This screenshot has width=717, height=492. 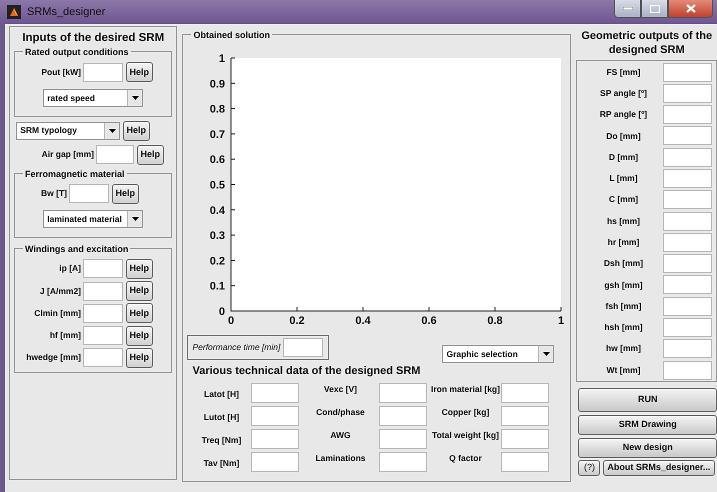 What do you see at coordinates (60, 72) in the screenshot?
I see `field-label: Pout [kW]` at bounding box center [60, 72].